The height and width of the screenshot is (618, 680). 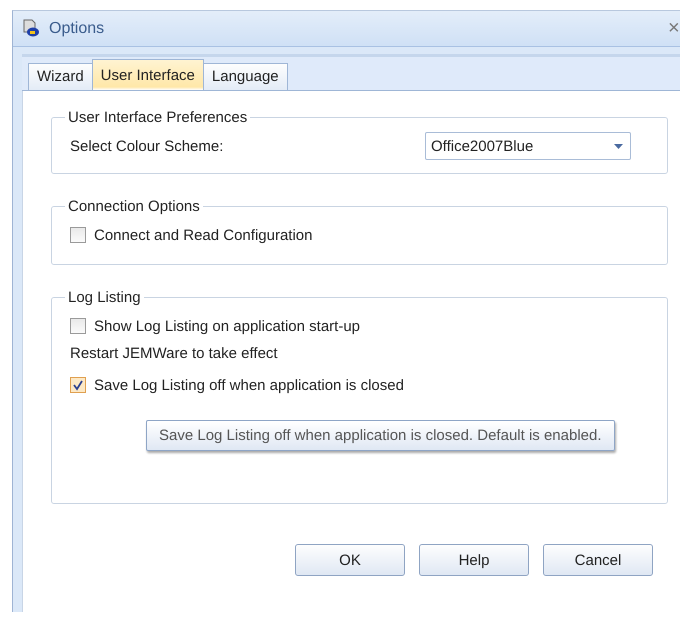 I want to click on window-title: Options, so click(x=76, y=29).